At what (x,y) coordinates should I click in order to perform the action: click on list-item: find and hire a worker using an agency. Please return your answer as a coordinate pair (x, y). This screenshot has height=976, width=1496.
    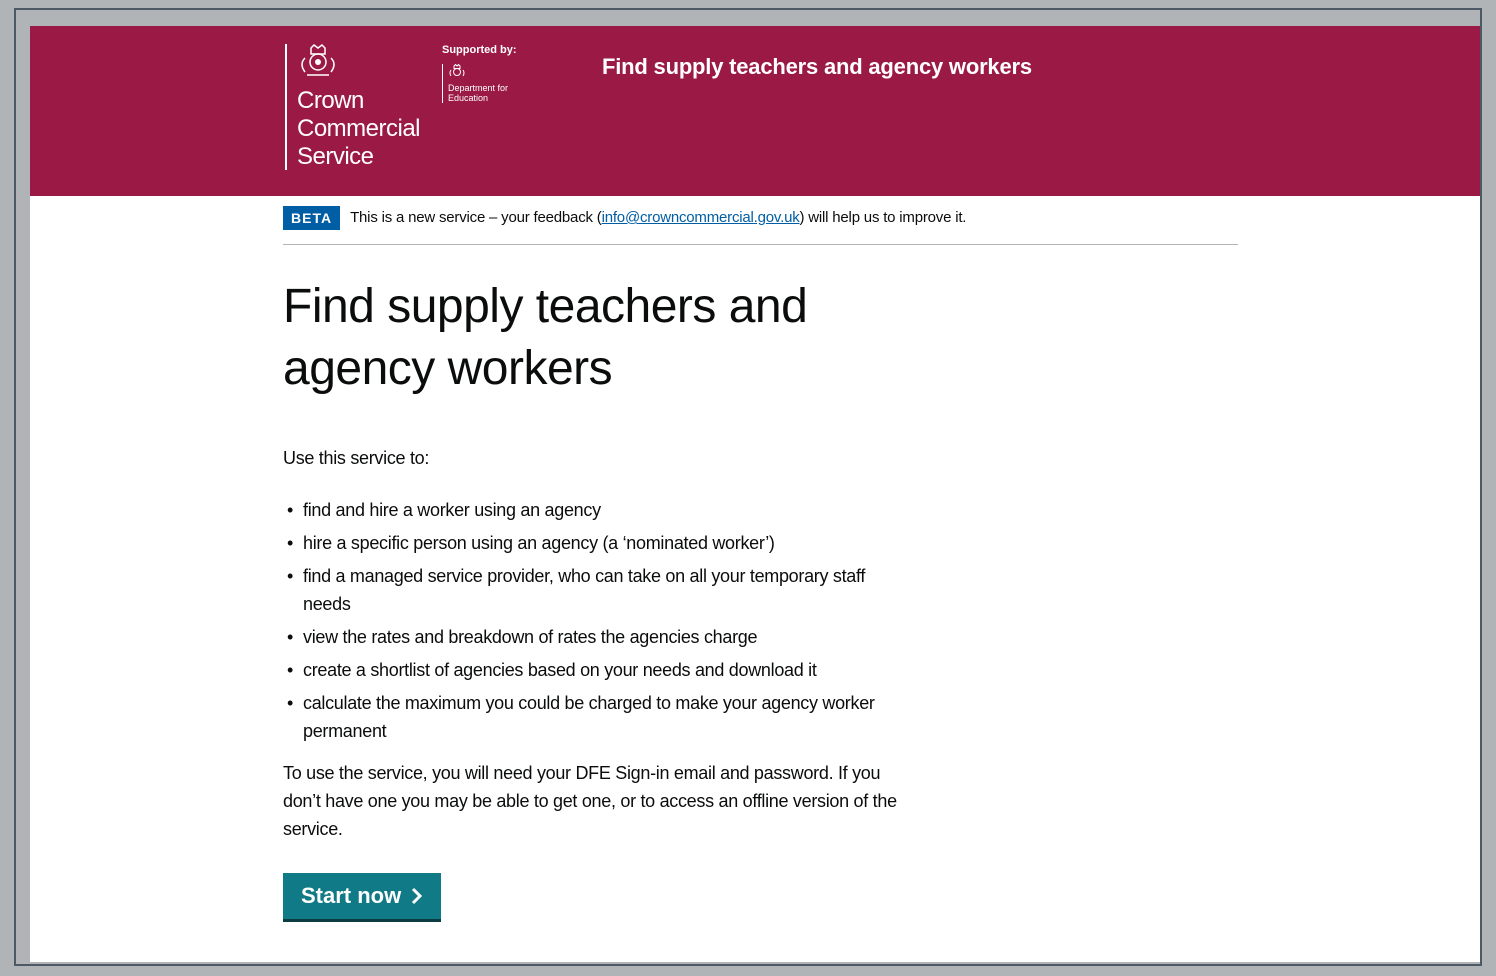
    Looking at the image, I should click on (593, 510).